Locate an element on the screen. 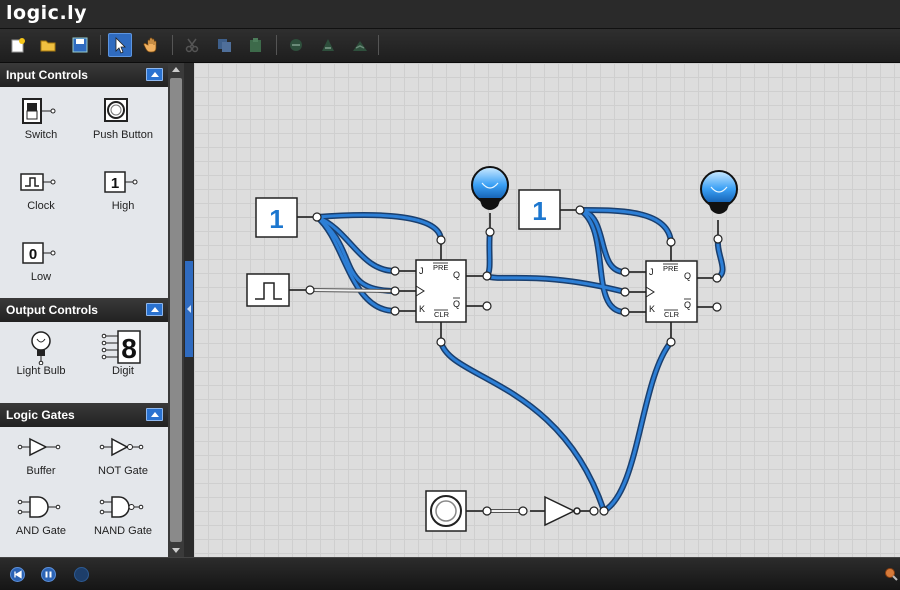 The height and width of the screenshot is (590, 900). rewind-icon is located at coordinates (17, 574).